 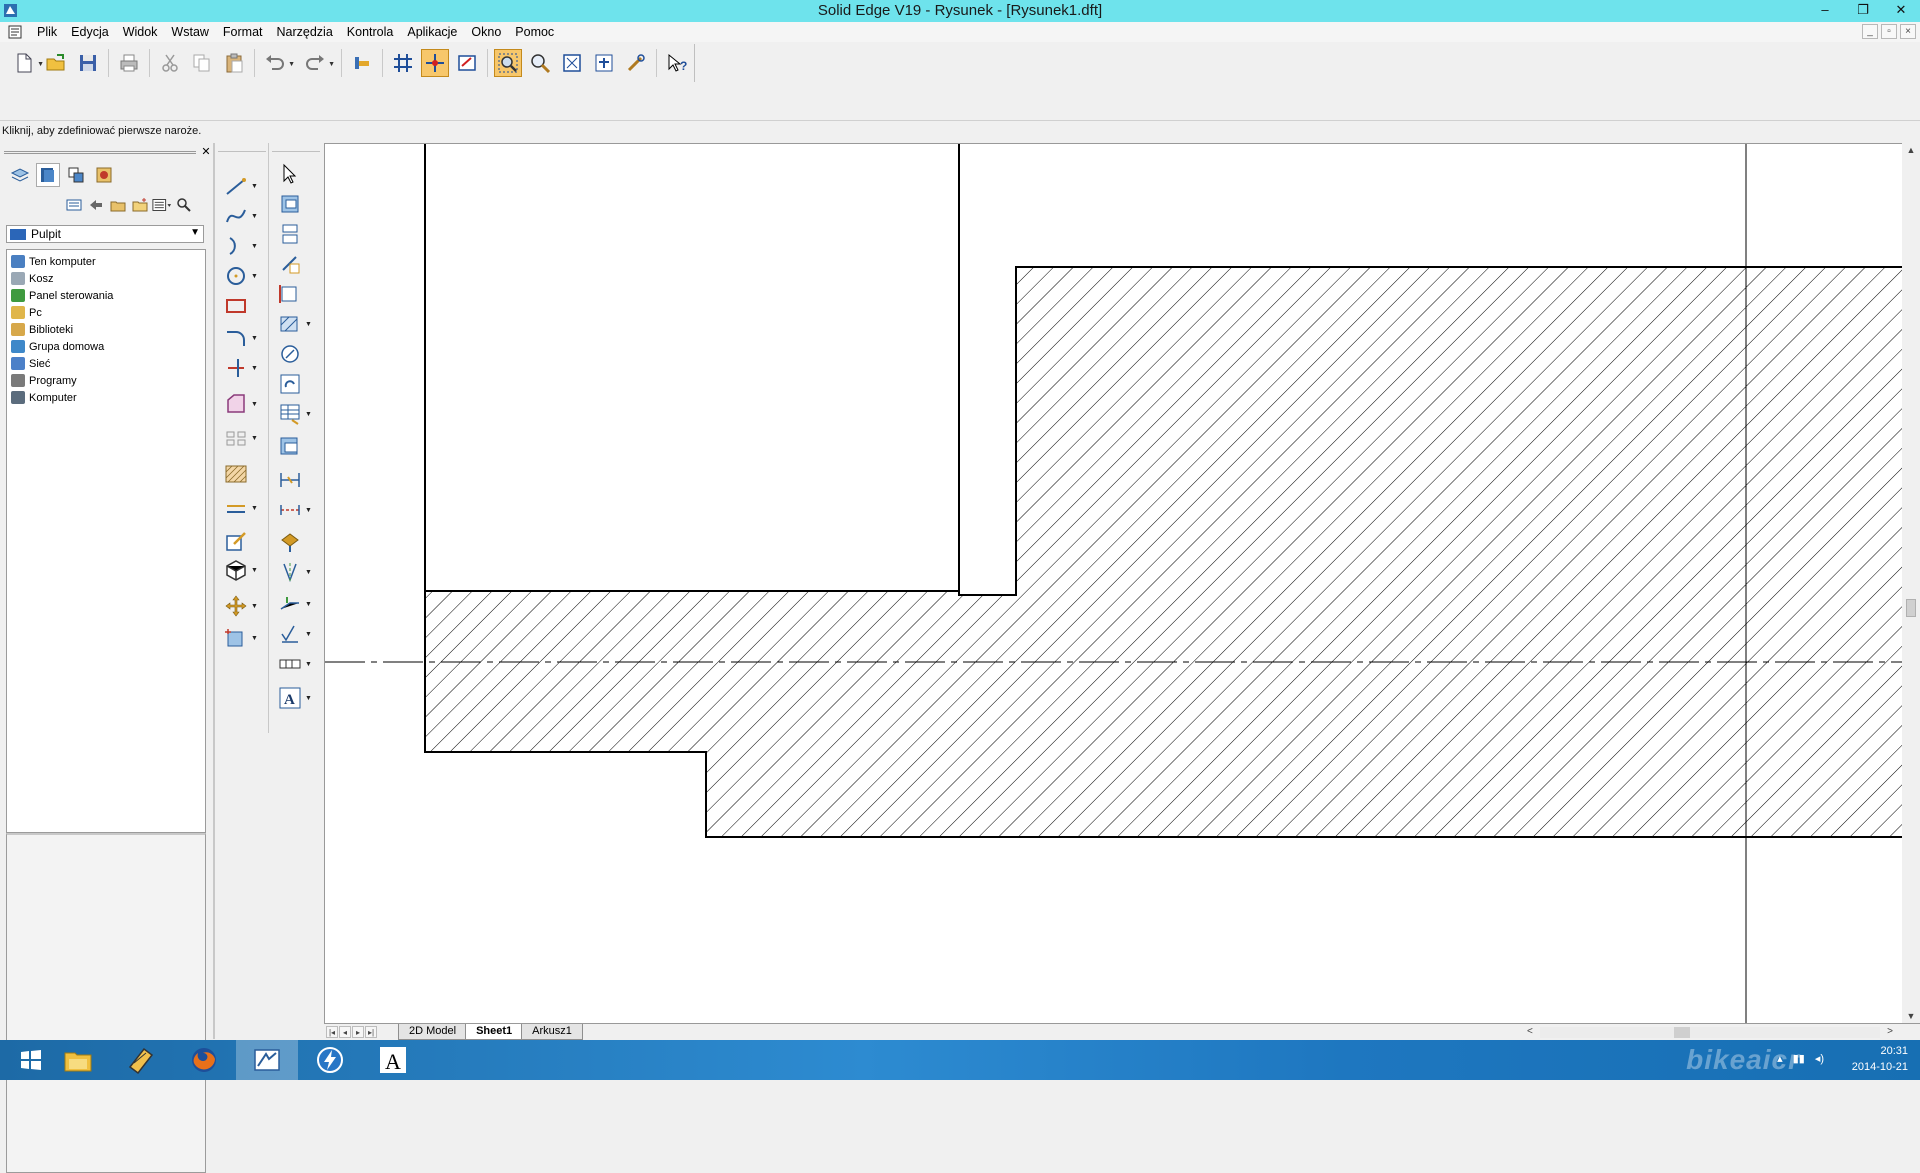 What do you see at coordinates (56, 63) in the screenshot?
I see `open-button` at bounding box center [56, 63].